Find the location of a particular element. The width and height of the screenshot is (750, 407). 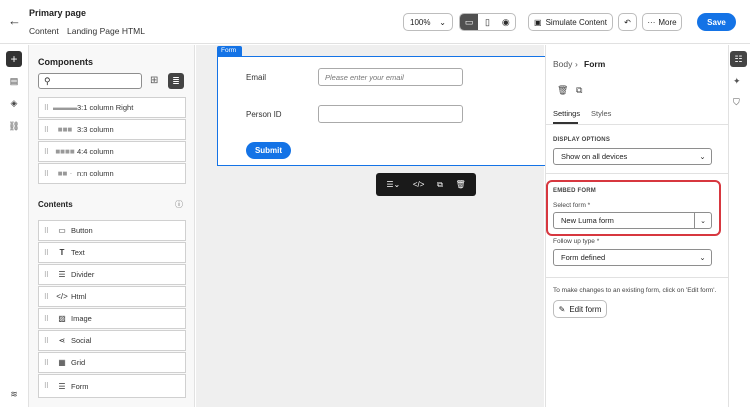

grid-icon: ▦ is located at coordinates (62, 362).